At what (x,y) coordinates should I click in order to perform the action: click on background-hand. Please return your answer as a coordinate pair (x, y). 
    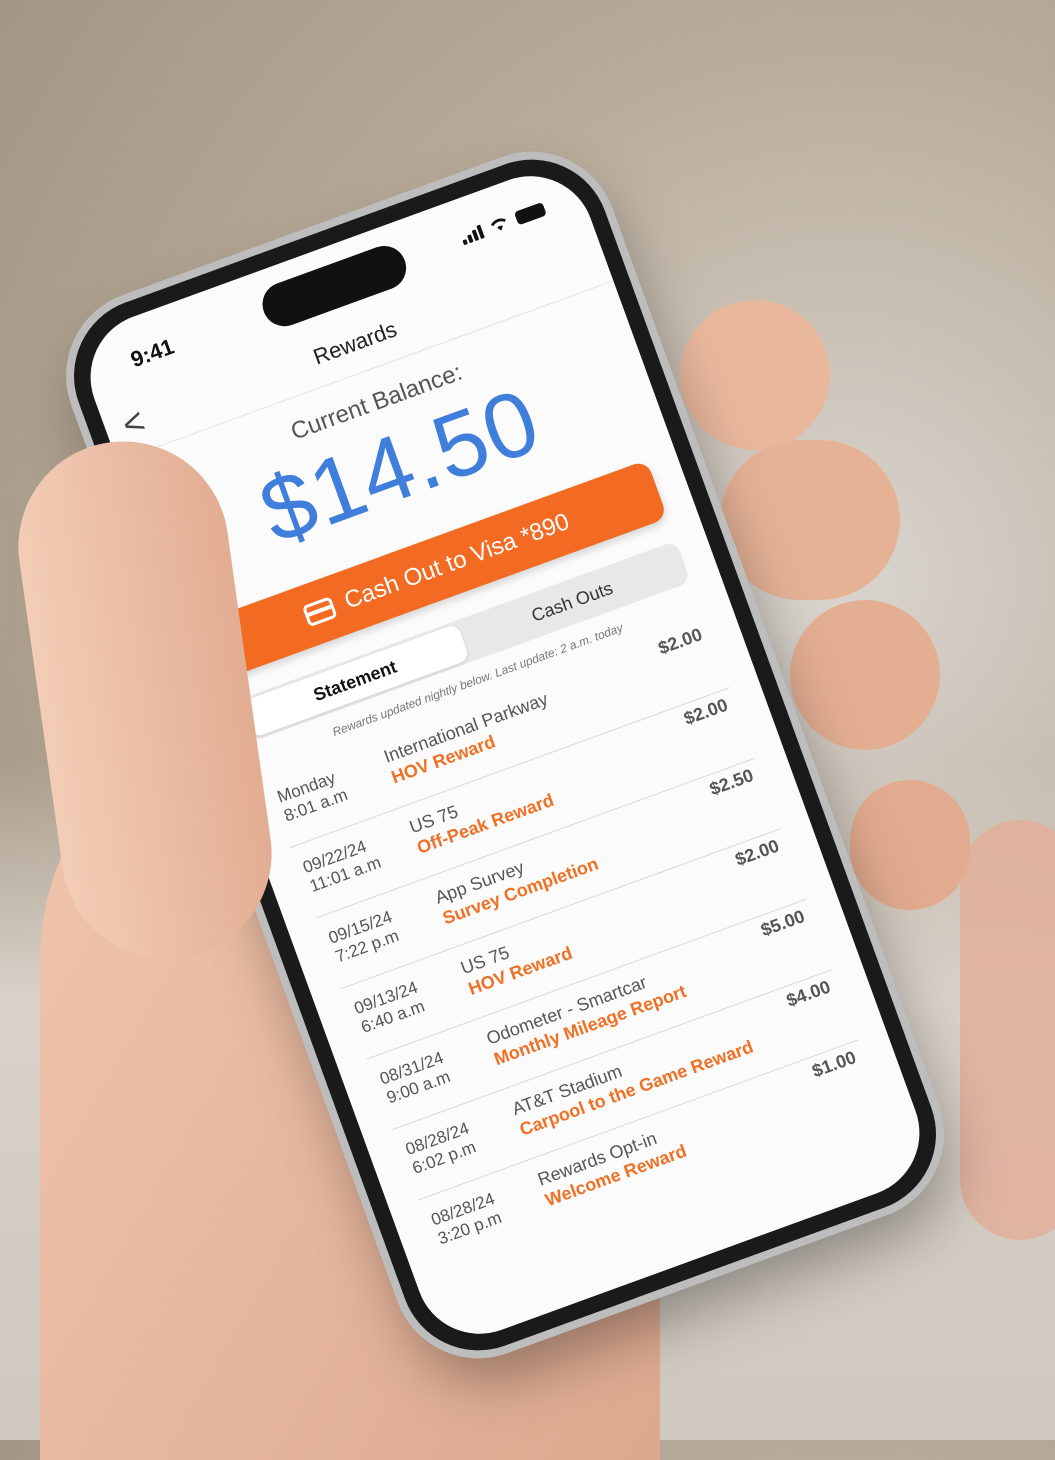
    Looking at the image, I should click on (1007, 1030).